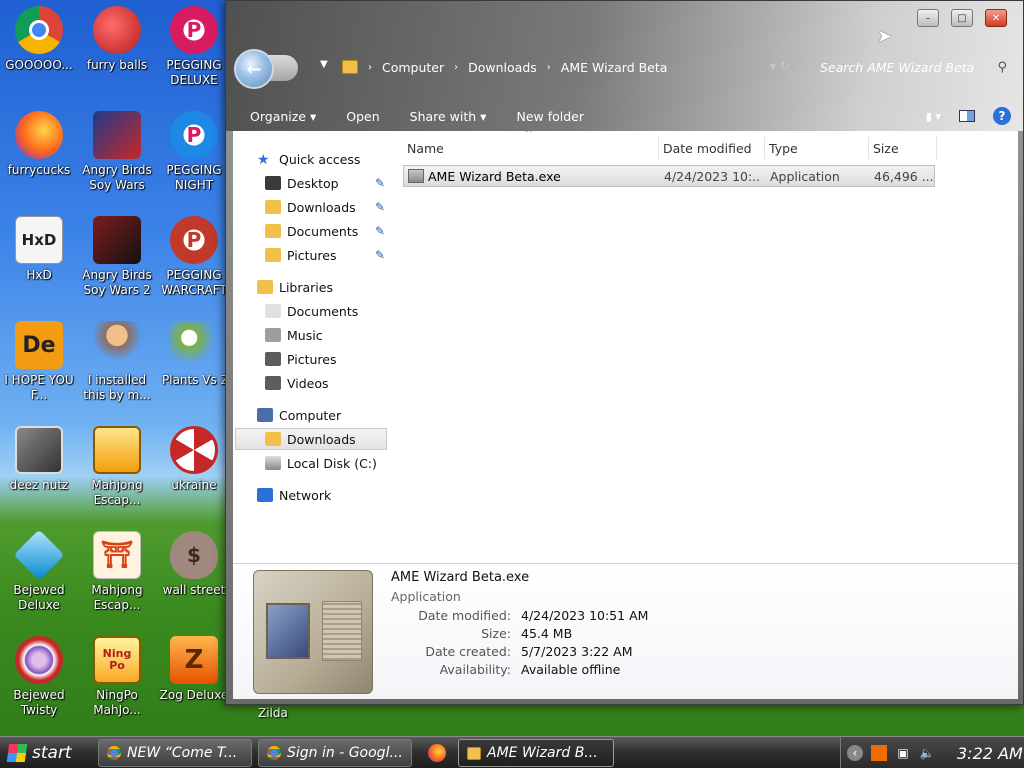 Image resolution: width=1024 pixels, height=768 pixels. Describe the element at coordinates (448, 116) in the screenshot. I see `share-with-button: Share with ▾` at that location.